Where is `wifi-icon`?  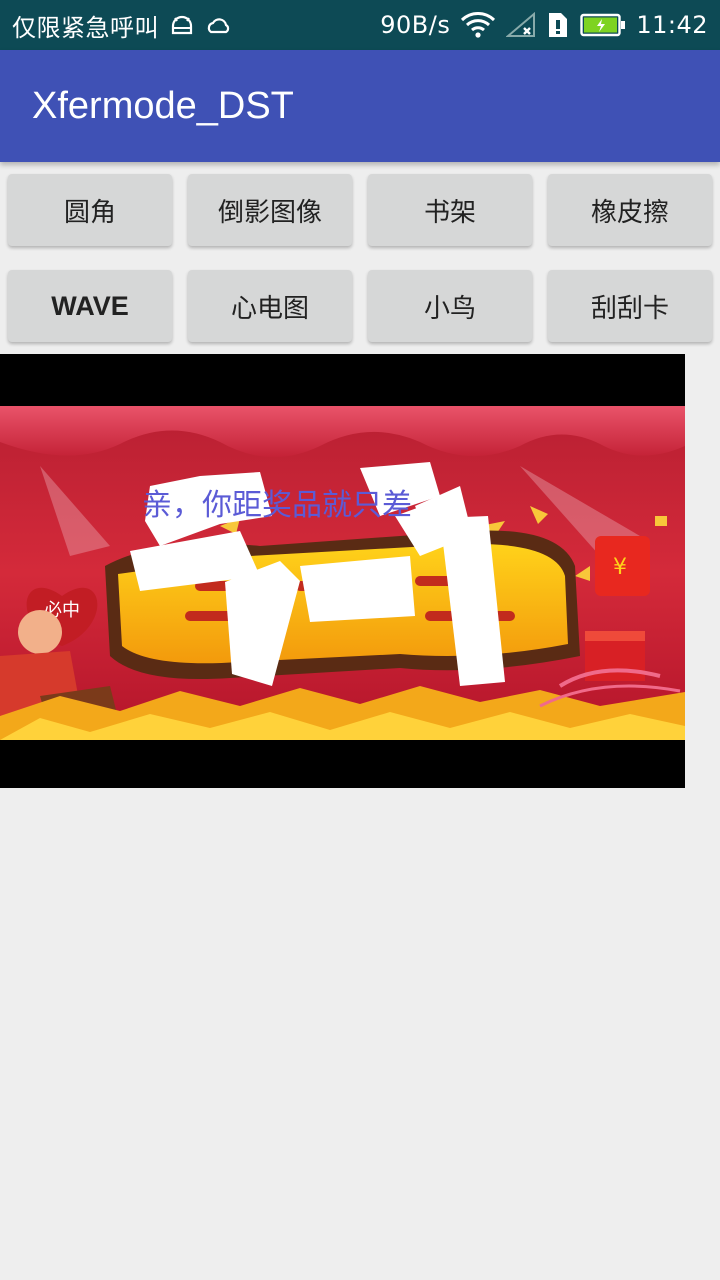 wifi-icon is located at coordinates (478, 25).